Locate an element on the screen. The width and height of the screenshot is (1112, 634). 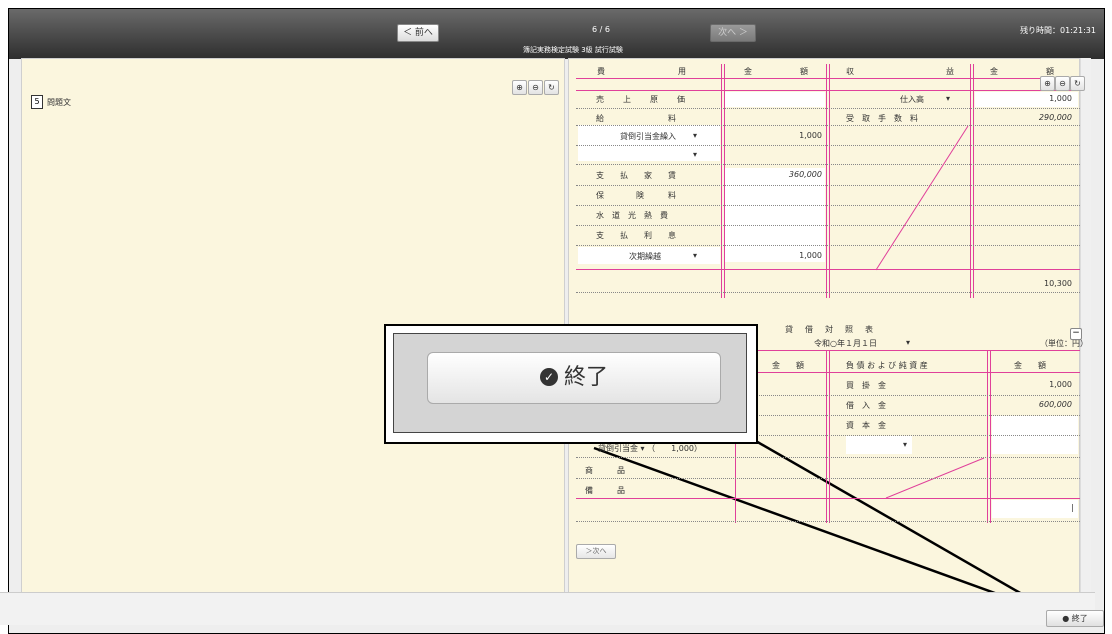
bs-header-amount-2: 金 額 is located at coordinates (1030, 365).